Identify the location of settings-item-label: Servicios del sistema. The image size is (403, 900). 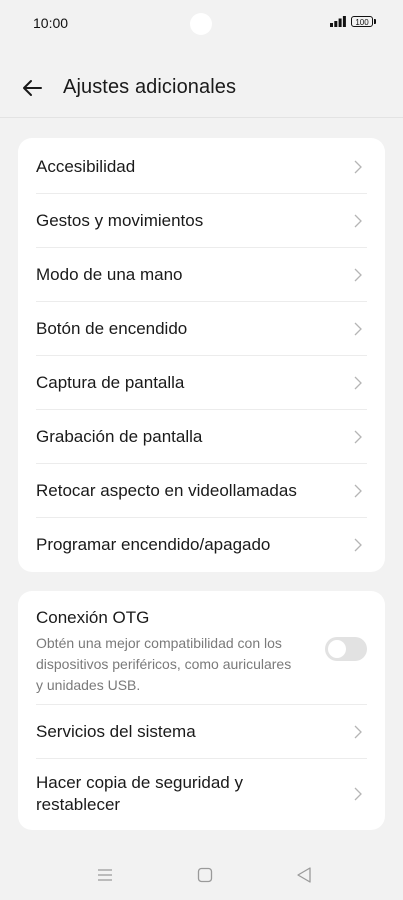
(116, 731).